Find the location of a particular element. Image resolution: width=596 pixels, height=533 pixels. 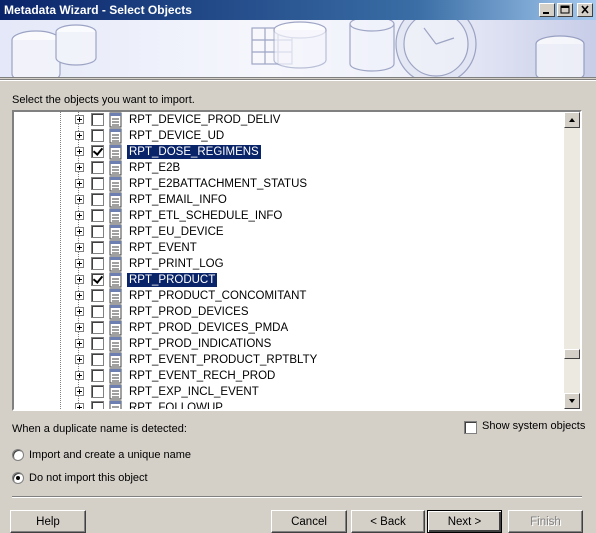

tree-item-label: RPT_EVENT_RECH_PROD is located at coordinates (202, 376).